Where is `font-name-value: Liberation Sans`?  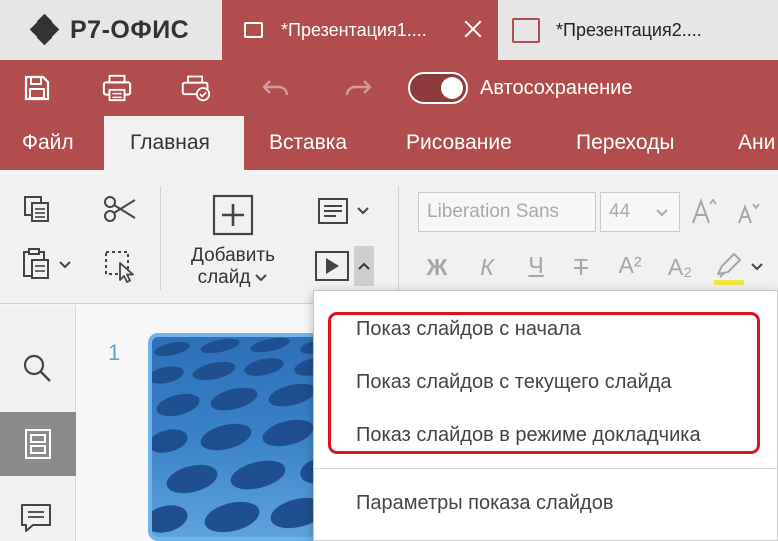
font-name-value: Liberation Sans is located at coordinates (493, 211).